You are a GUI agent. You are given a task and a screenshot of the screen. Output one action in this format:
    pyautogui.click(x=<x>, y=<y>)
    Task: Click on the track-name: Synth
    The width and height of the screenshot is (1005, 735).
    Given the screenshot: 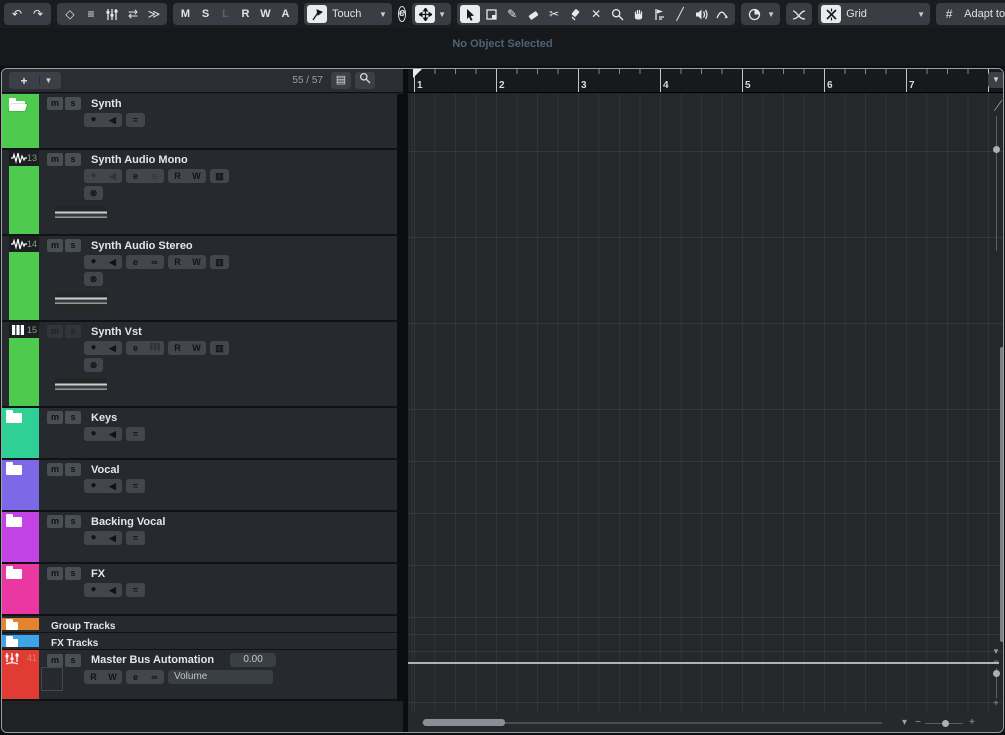 What is the action you would take?
    pyautogui.click(x=106, y=104)
    